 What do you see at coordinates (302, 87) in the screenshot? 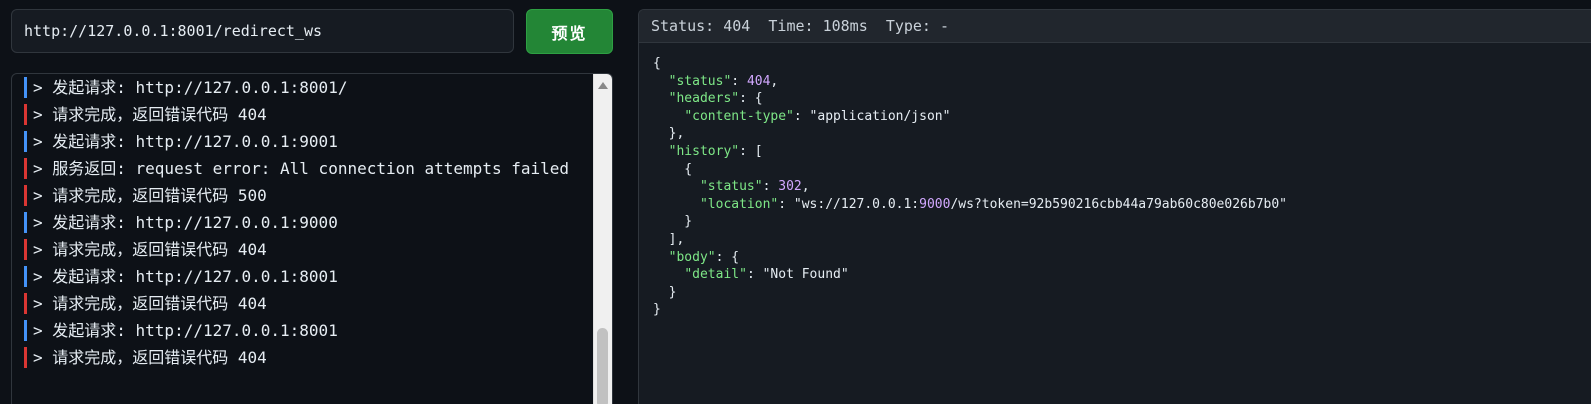
I see `log-entry-info: > 发起请求: http://127.0.0.1:8001/` at bounding box center [302, 87].